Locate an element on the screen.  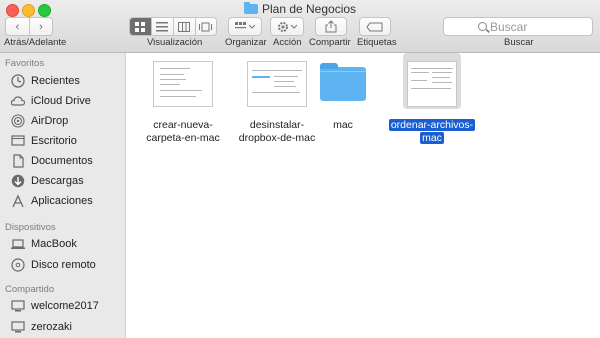
icon-view-button is located at coordinates (141, 26).